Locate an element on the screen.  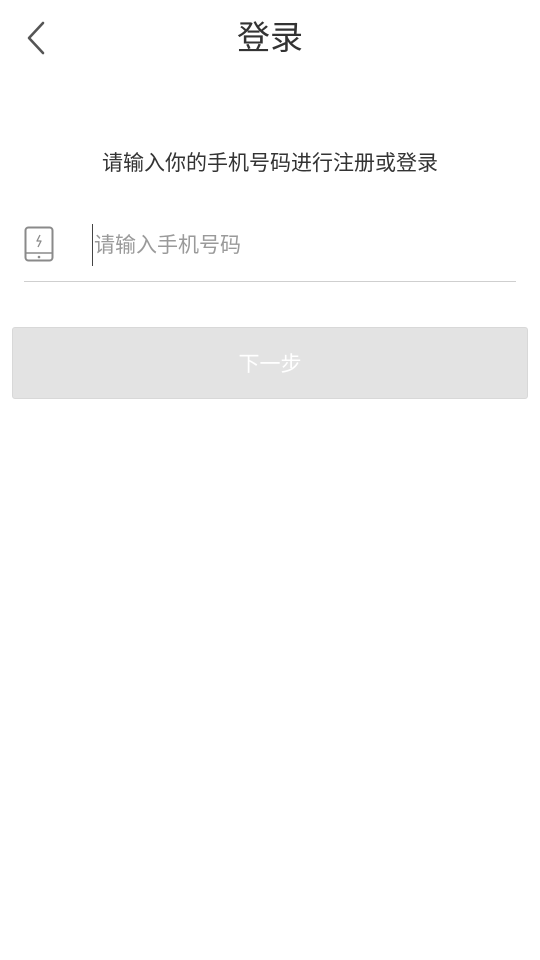
phone-input-row is located at coordinates (270, 249).